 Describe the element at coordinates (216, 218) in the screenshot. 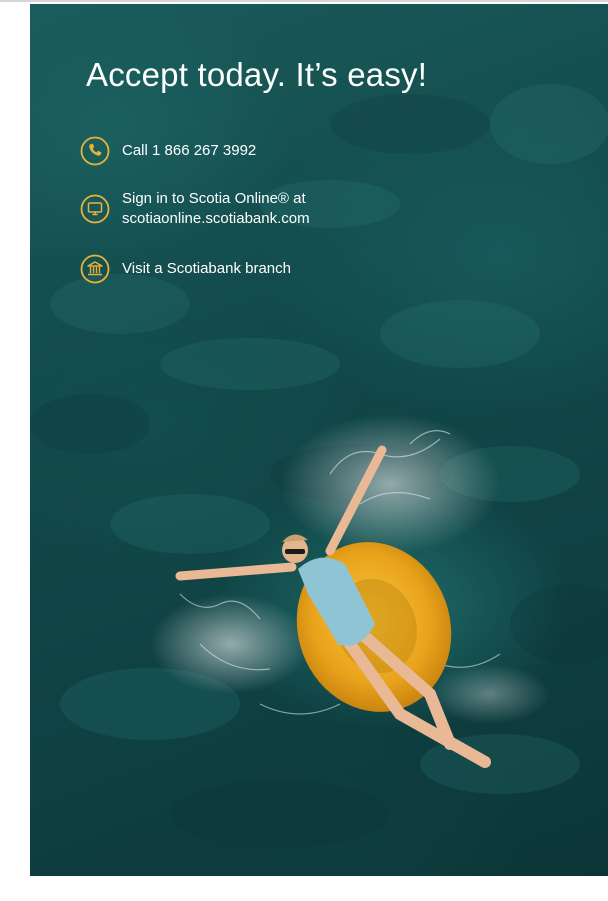

I see `contact-online-line-2: scotiaonline.scotiabank.com` at that location.